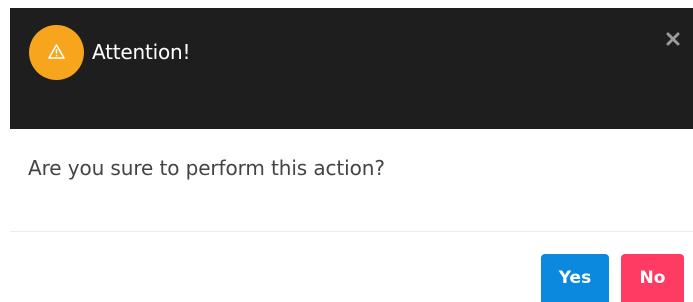 The height and width of the screenshot is (302, 693). I want to click on close-button, so click(673, 39).